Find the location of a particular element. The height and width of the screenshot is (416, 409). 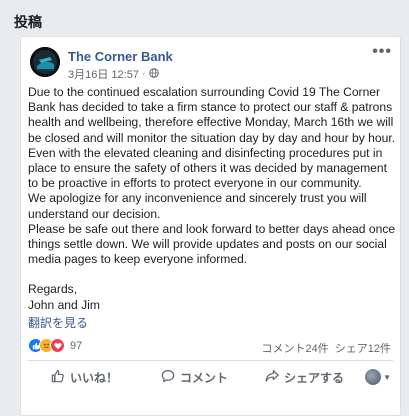

comments-count-link: コメント24件 is located at coordinates (295, 348).